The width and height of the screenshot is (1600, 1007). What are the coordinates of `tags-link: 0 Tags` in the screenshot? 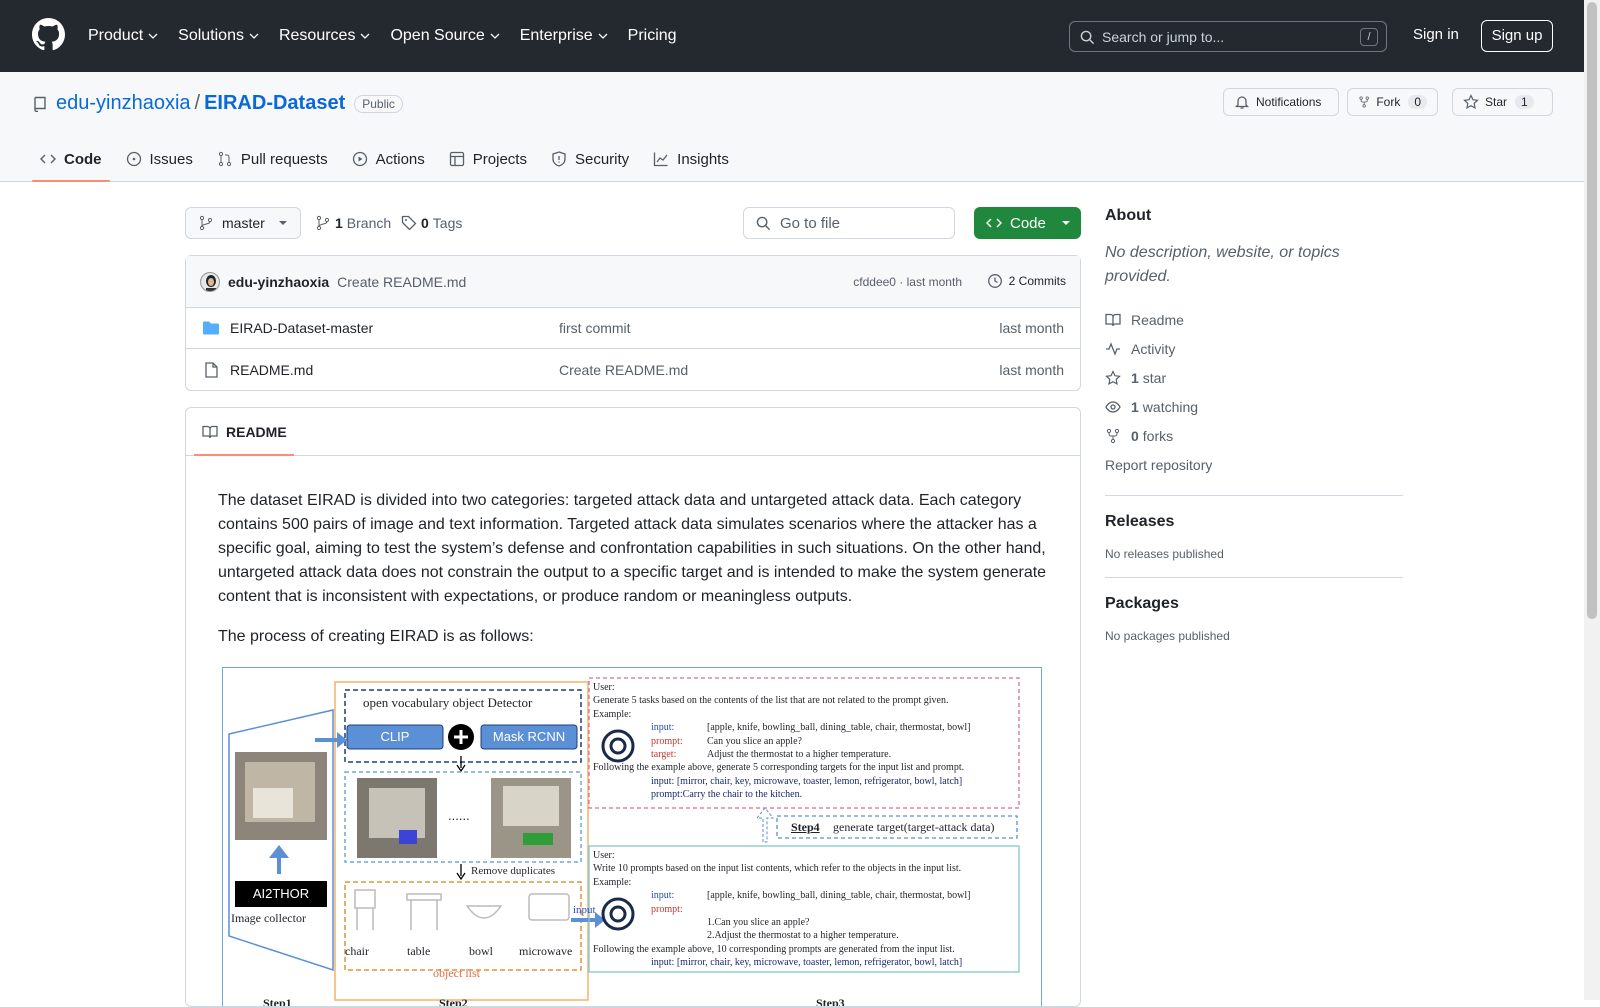 It's located at (431, 223).